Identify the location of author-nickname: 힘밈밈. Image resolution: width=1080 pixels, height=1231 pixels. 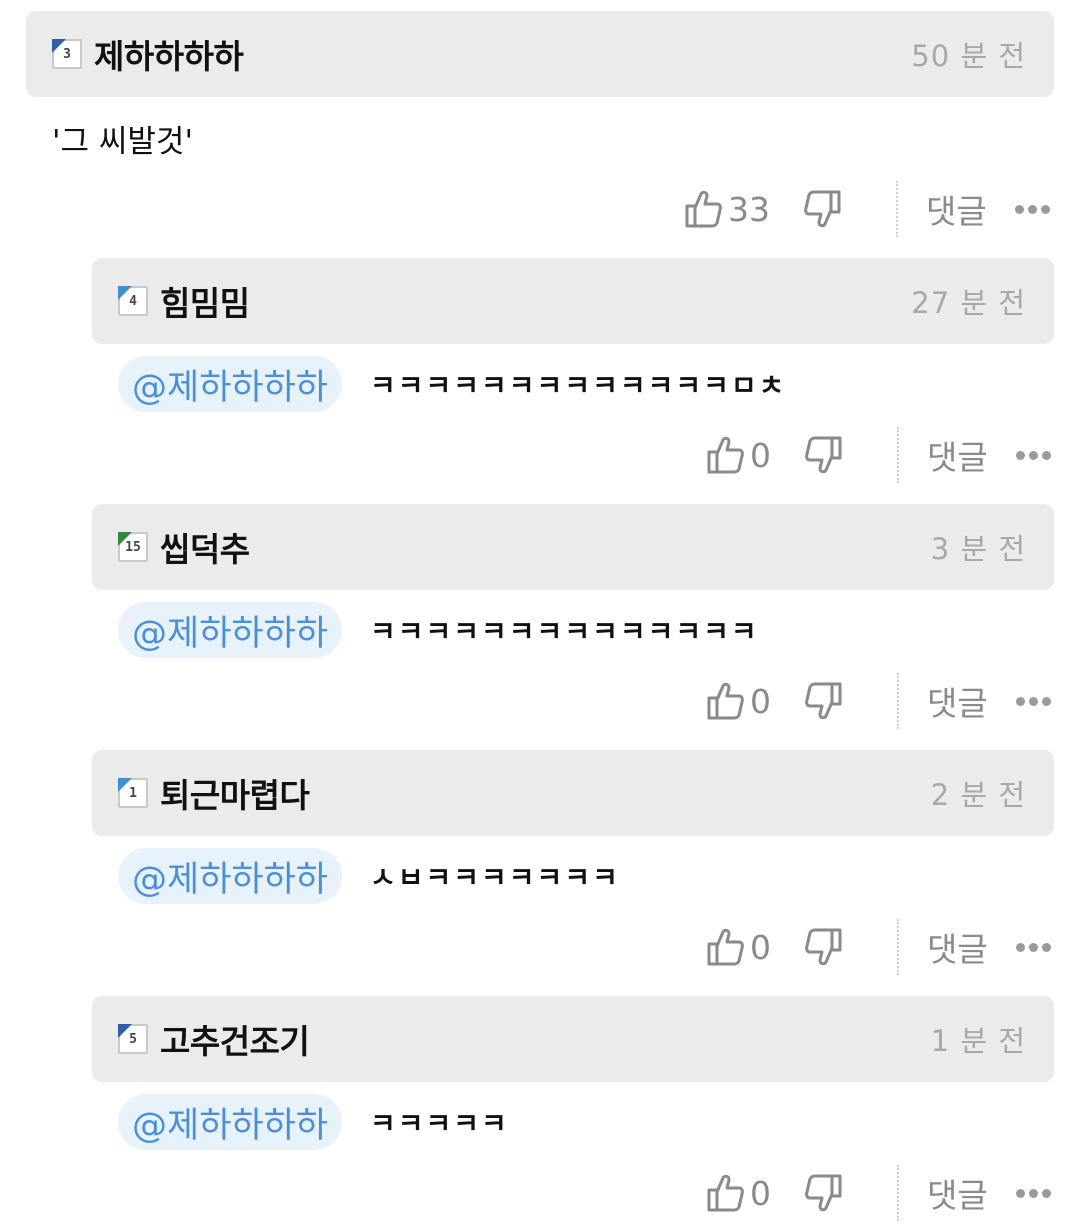
(205, 301).